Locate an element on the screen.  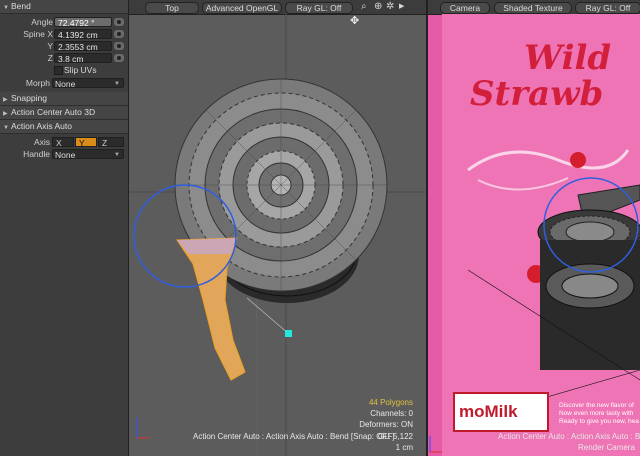
morph-dropdown: None ▼ is located at coordinates (88, 83).